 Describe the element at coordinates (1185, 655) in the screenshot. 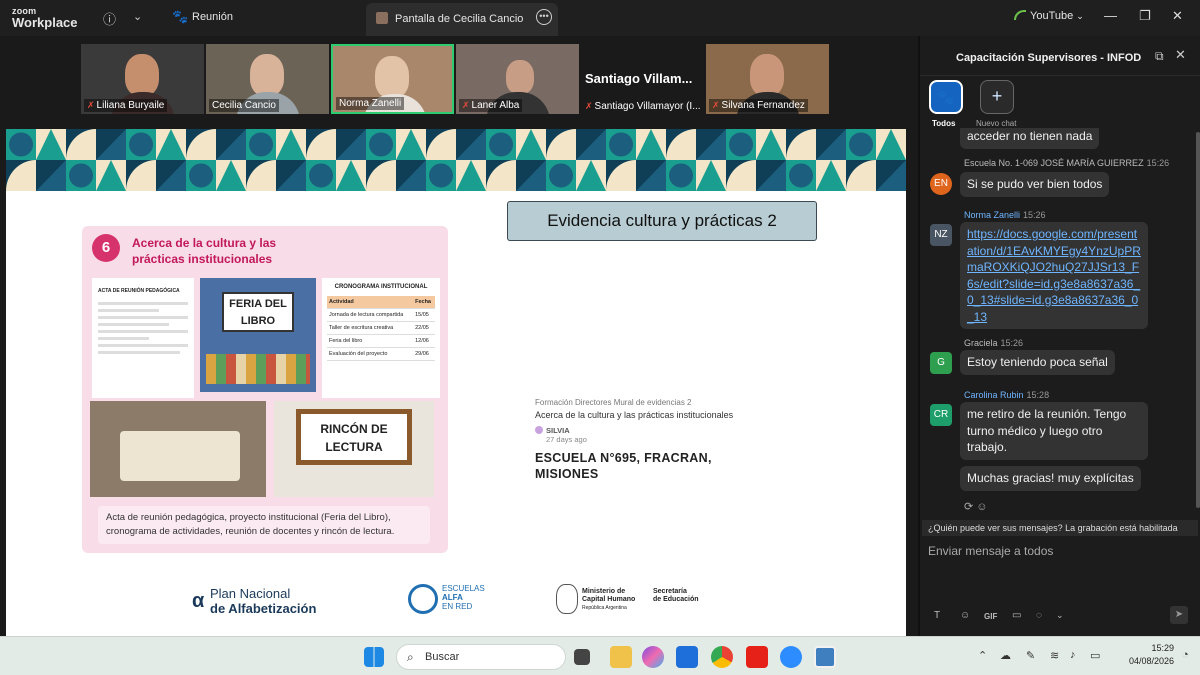

I see `notifications-icon: ◔` at that location.